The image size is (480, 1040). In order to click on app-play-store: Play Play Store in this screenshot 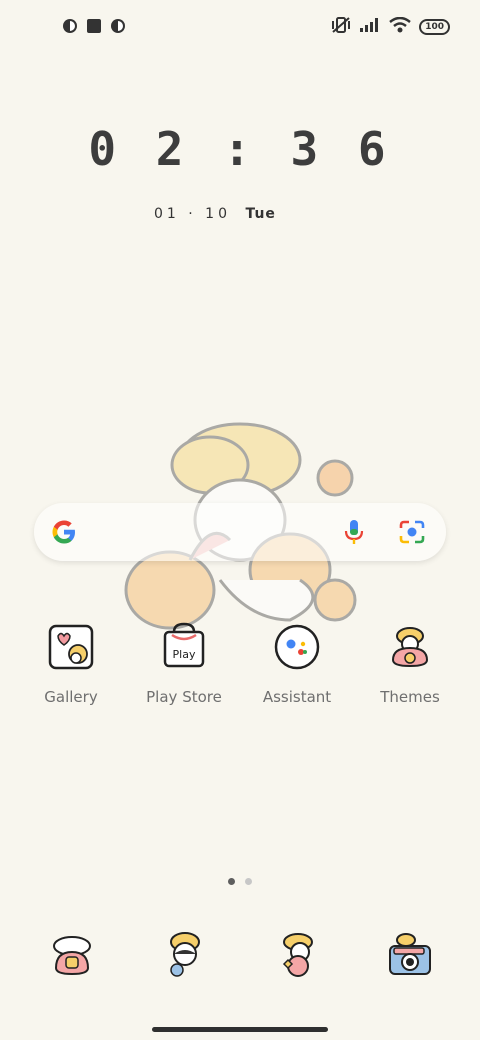, I will do `click(184, 664)`.